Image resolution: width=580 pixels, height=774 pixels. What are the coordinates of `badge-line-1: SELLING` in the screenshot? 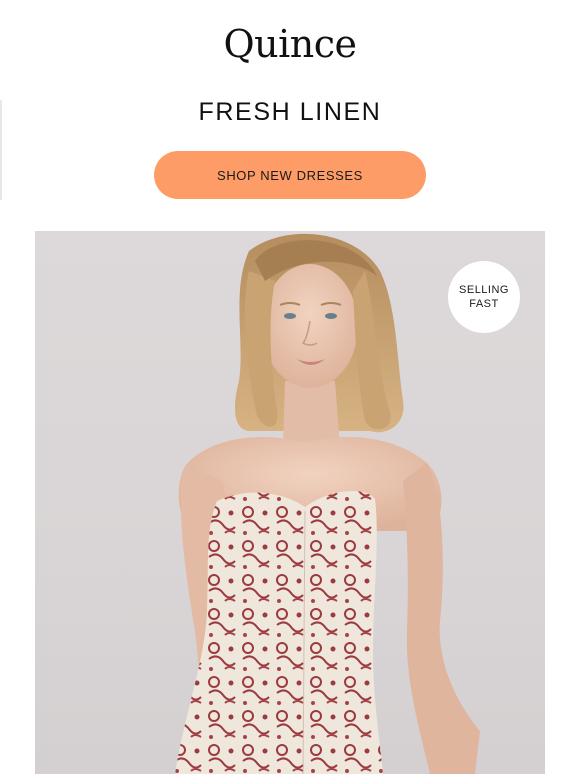 It's located at (484, 290).